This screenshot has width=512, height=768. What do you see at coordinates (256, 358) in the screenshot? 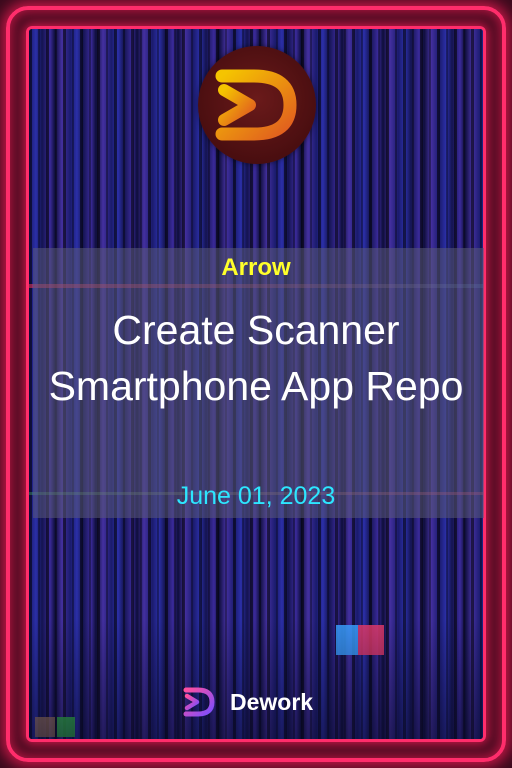
I see `task-title: Create Scanner Smartphone App Repo` at bounding box center [256, 358].